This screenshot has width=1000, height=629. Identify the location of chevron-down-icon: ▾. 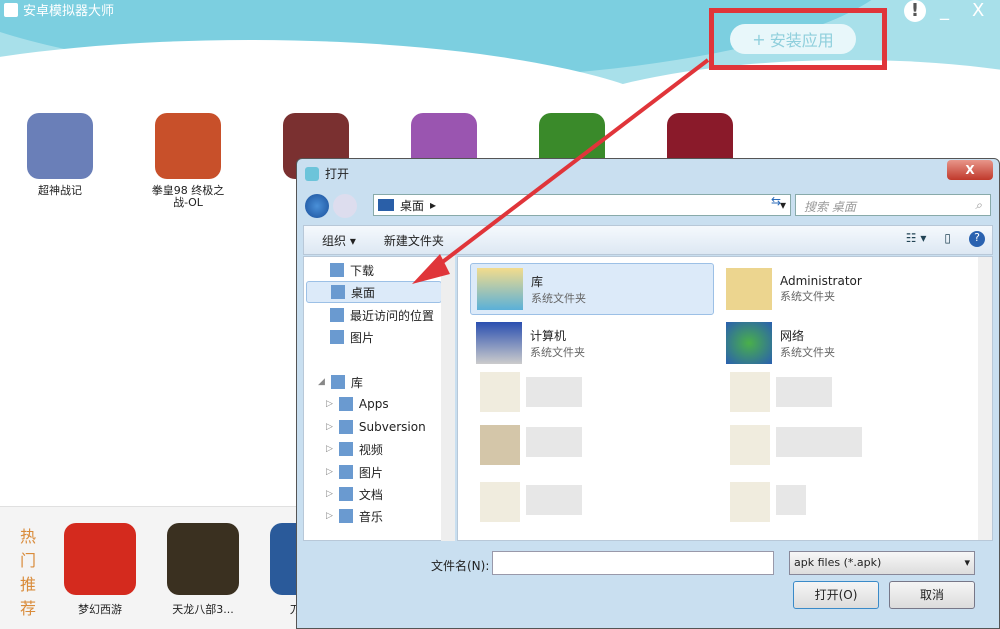
(967, 562).